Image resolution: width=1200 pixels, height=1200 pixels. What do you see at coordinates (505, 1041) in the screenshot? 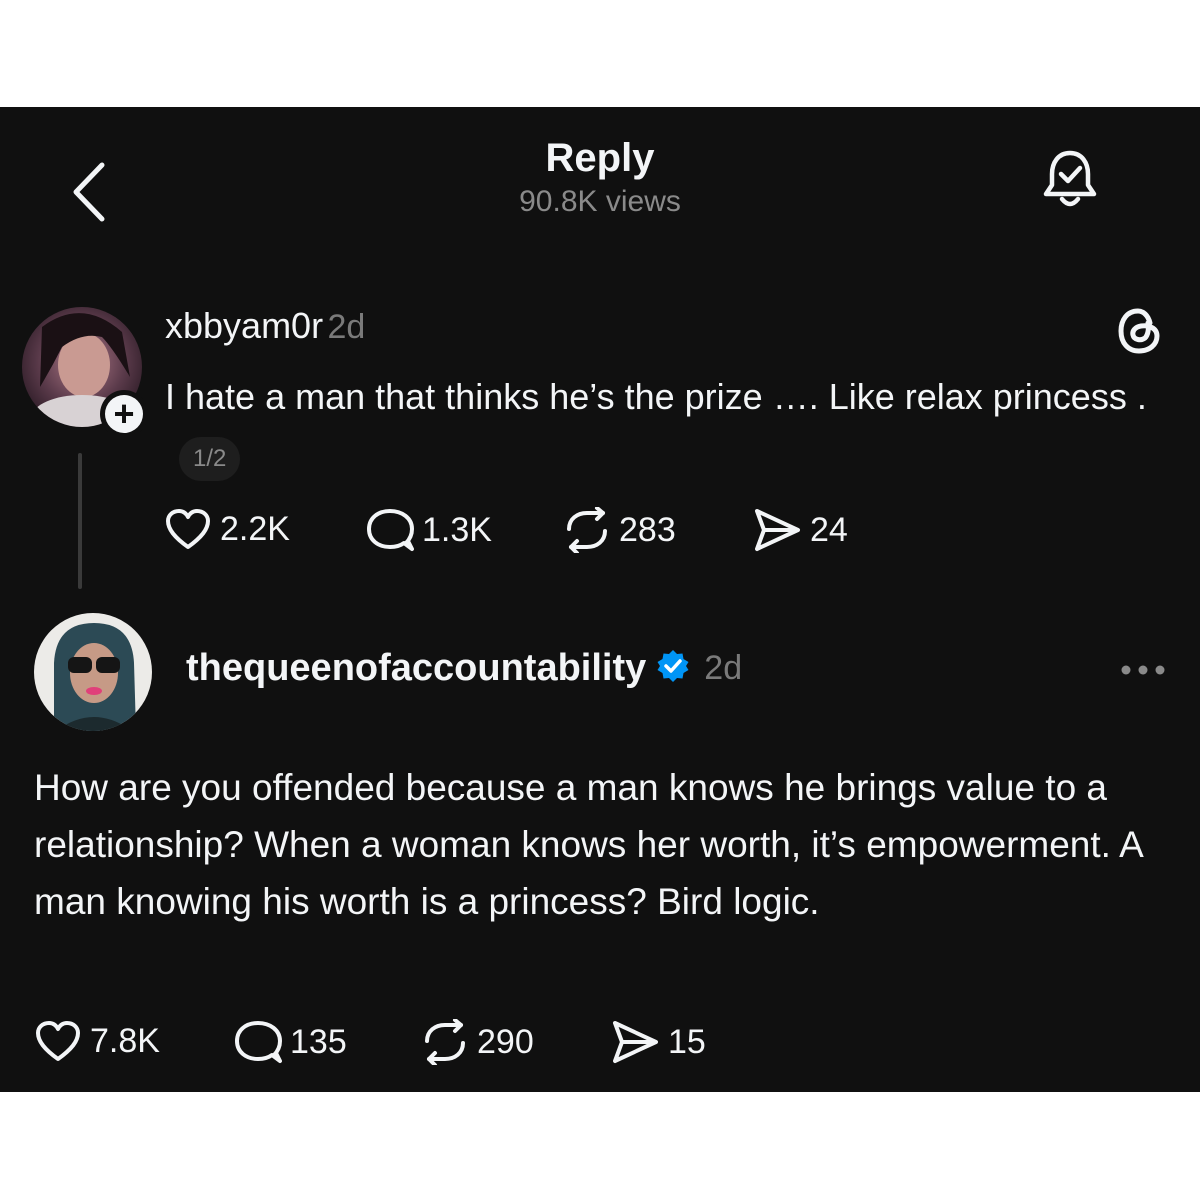
I see `repost-count: 290` at bounding box center [505, 1041].